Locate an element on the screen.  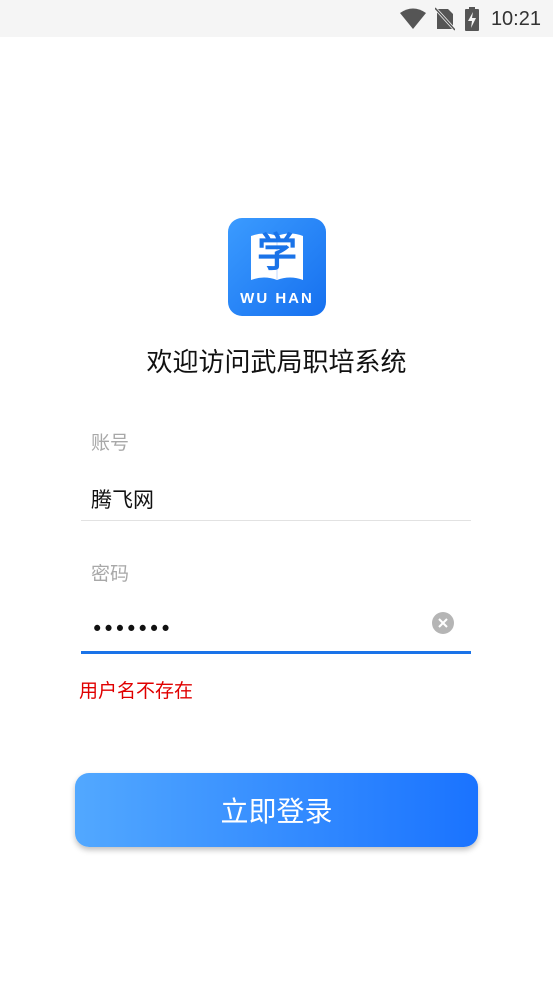
battery-charging-icon is located at coordinates (471, 19).